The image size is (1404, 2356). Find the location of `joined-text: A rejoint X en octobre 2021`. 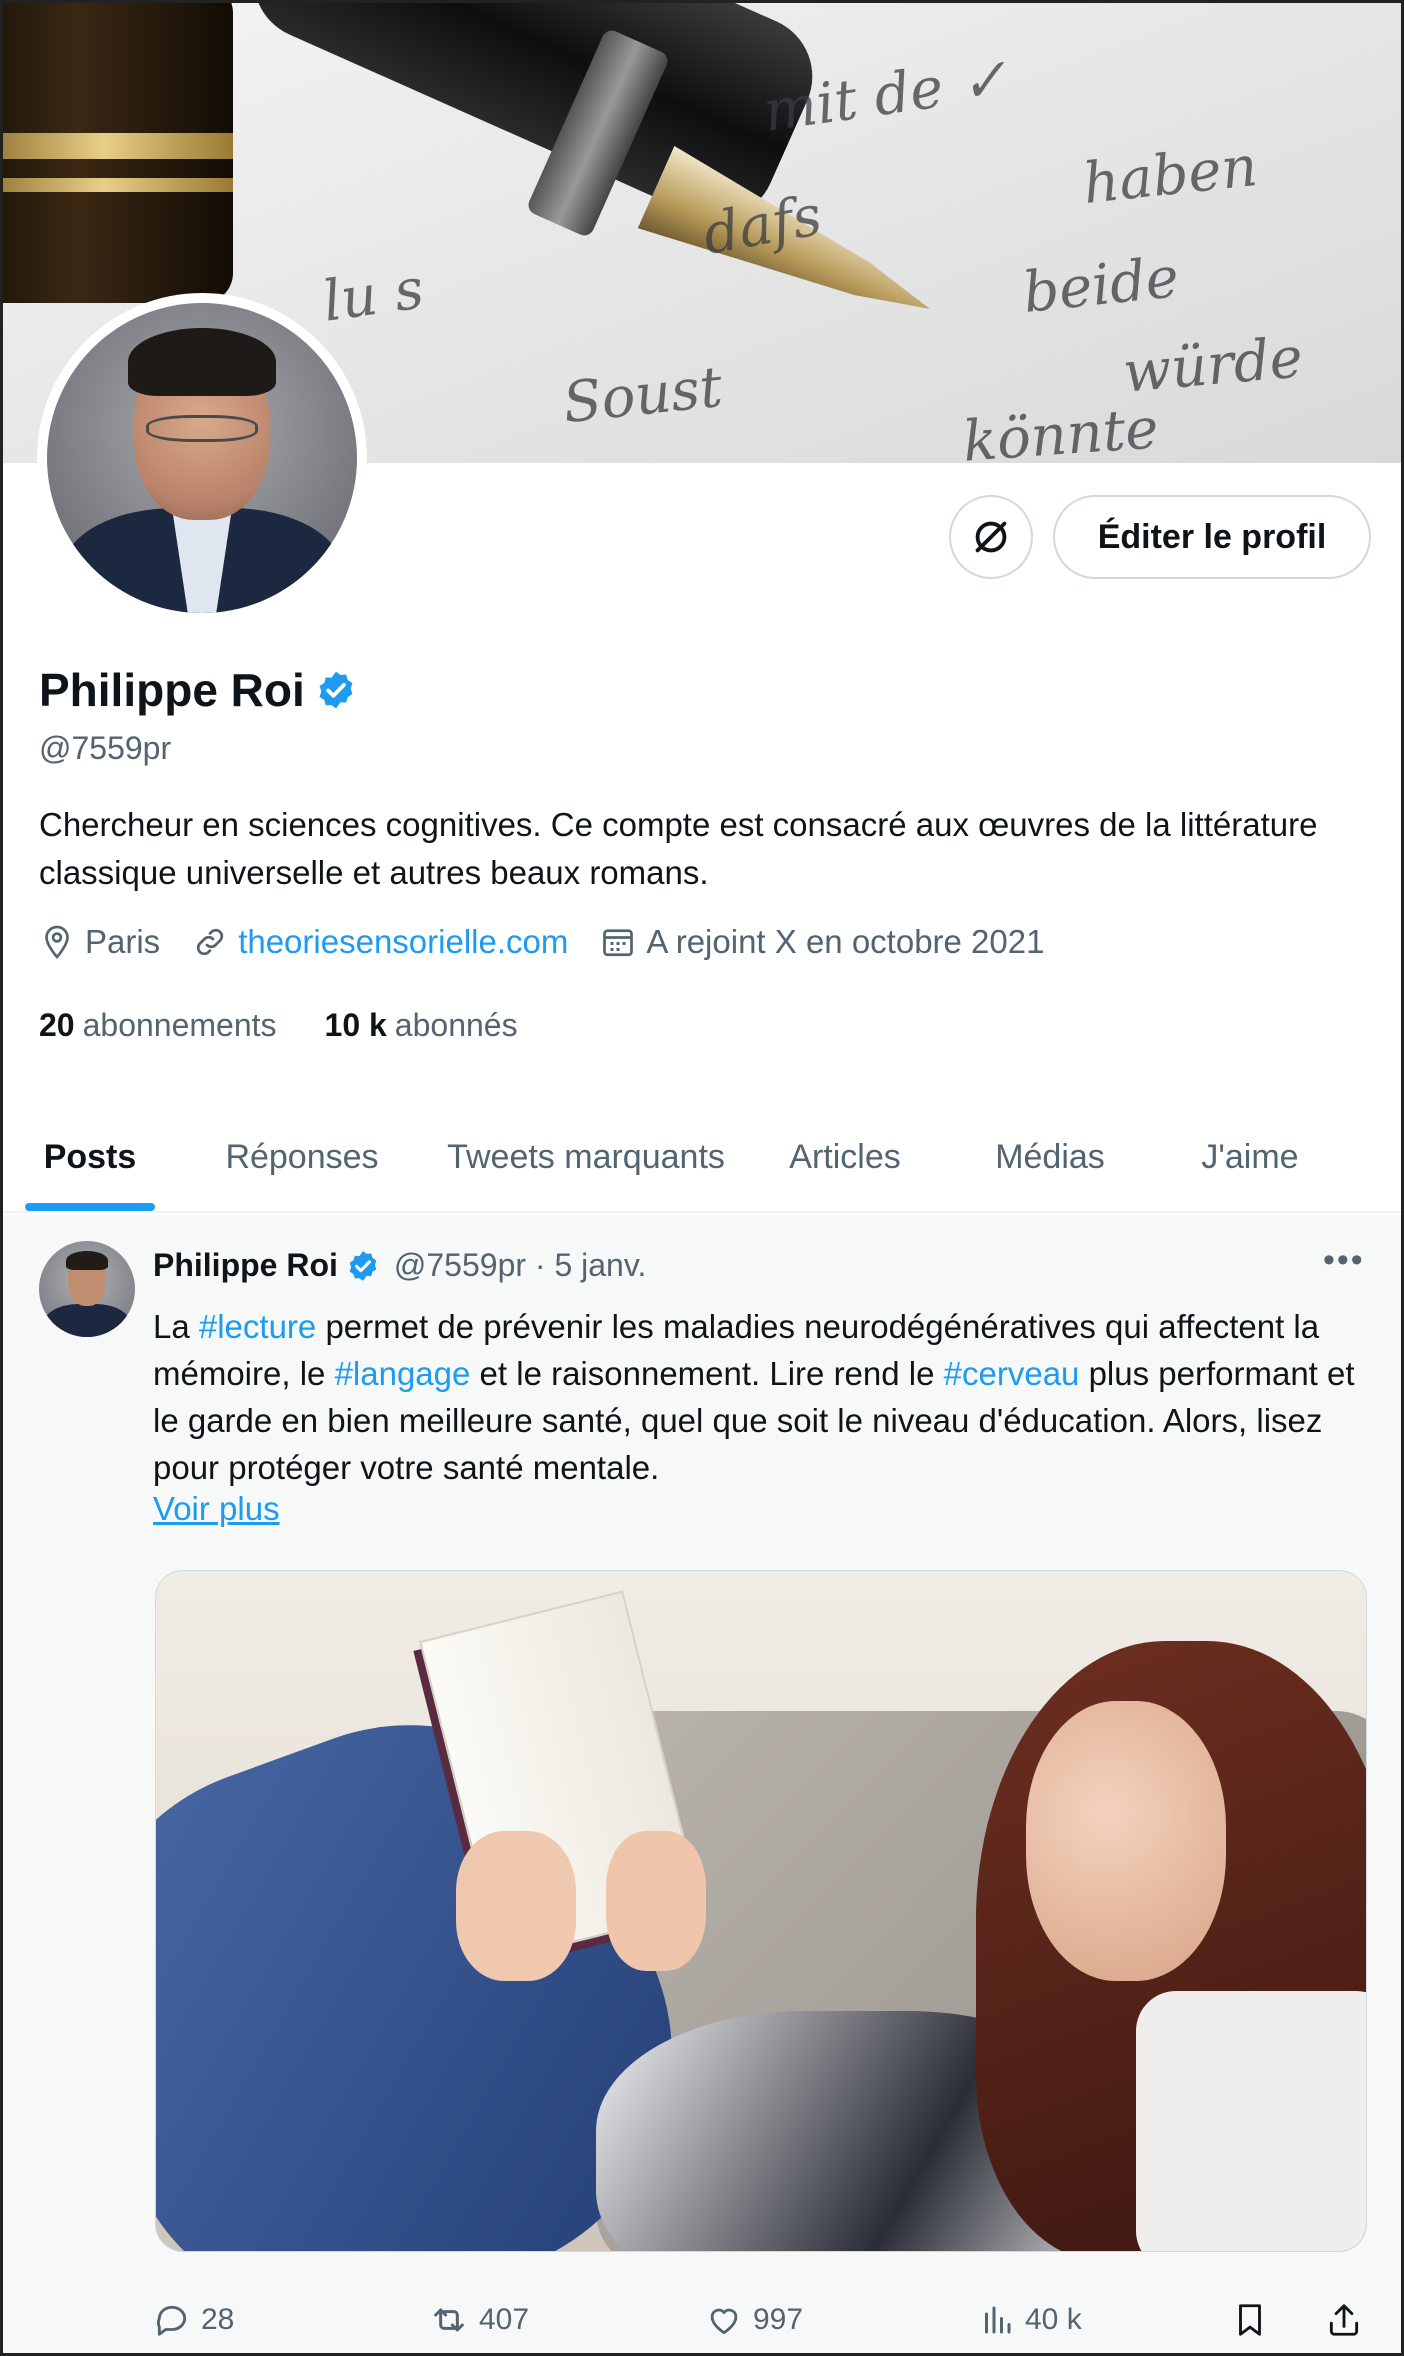

joined-text: A rejoint X en octobre 2021 is located at coordinates (845, 941).